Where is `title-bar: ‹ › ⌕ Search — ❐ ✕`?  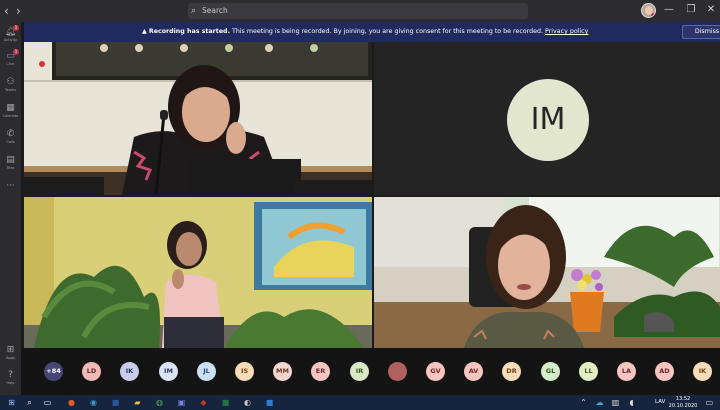 title-bar: ‹ › ⌕ Search — ❐ ✕ is located at coordinates (360, 11).